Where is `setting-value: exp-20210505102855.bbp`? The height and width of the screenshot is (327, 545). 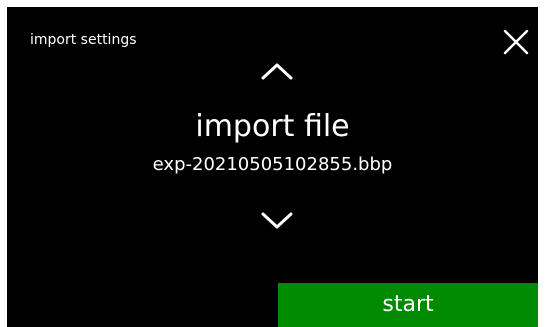 setting-value: exp-20210505102855.bbp is located at coordinates (272, 164).